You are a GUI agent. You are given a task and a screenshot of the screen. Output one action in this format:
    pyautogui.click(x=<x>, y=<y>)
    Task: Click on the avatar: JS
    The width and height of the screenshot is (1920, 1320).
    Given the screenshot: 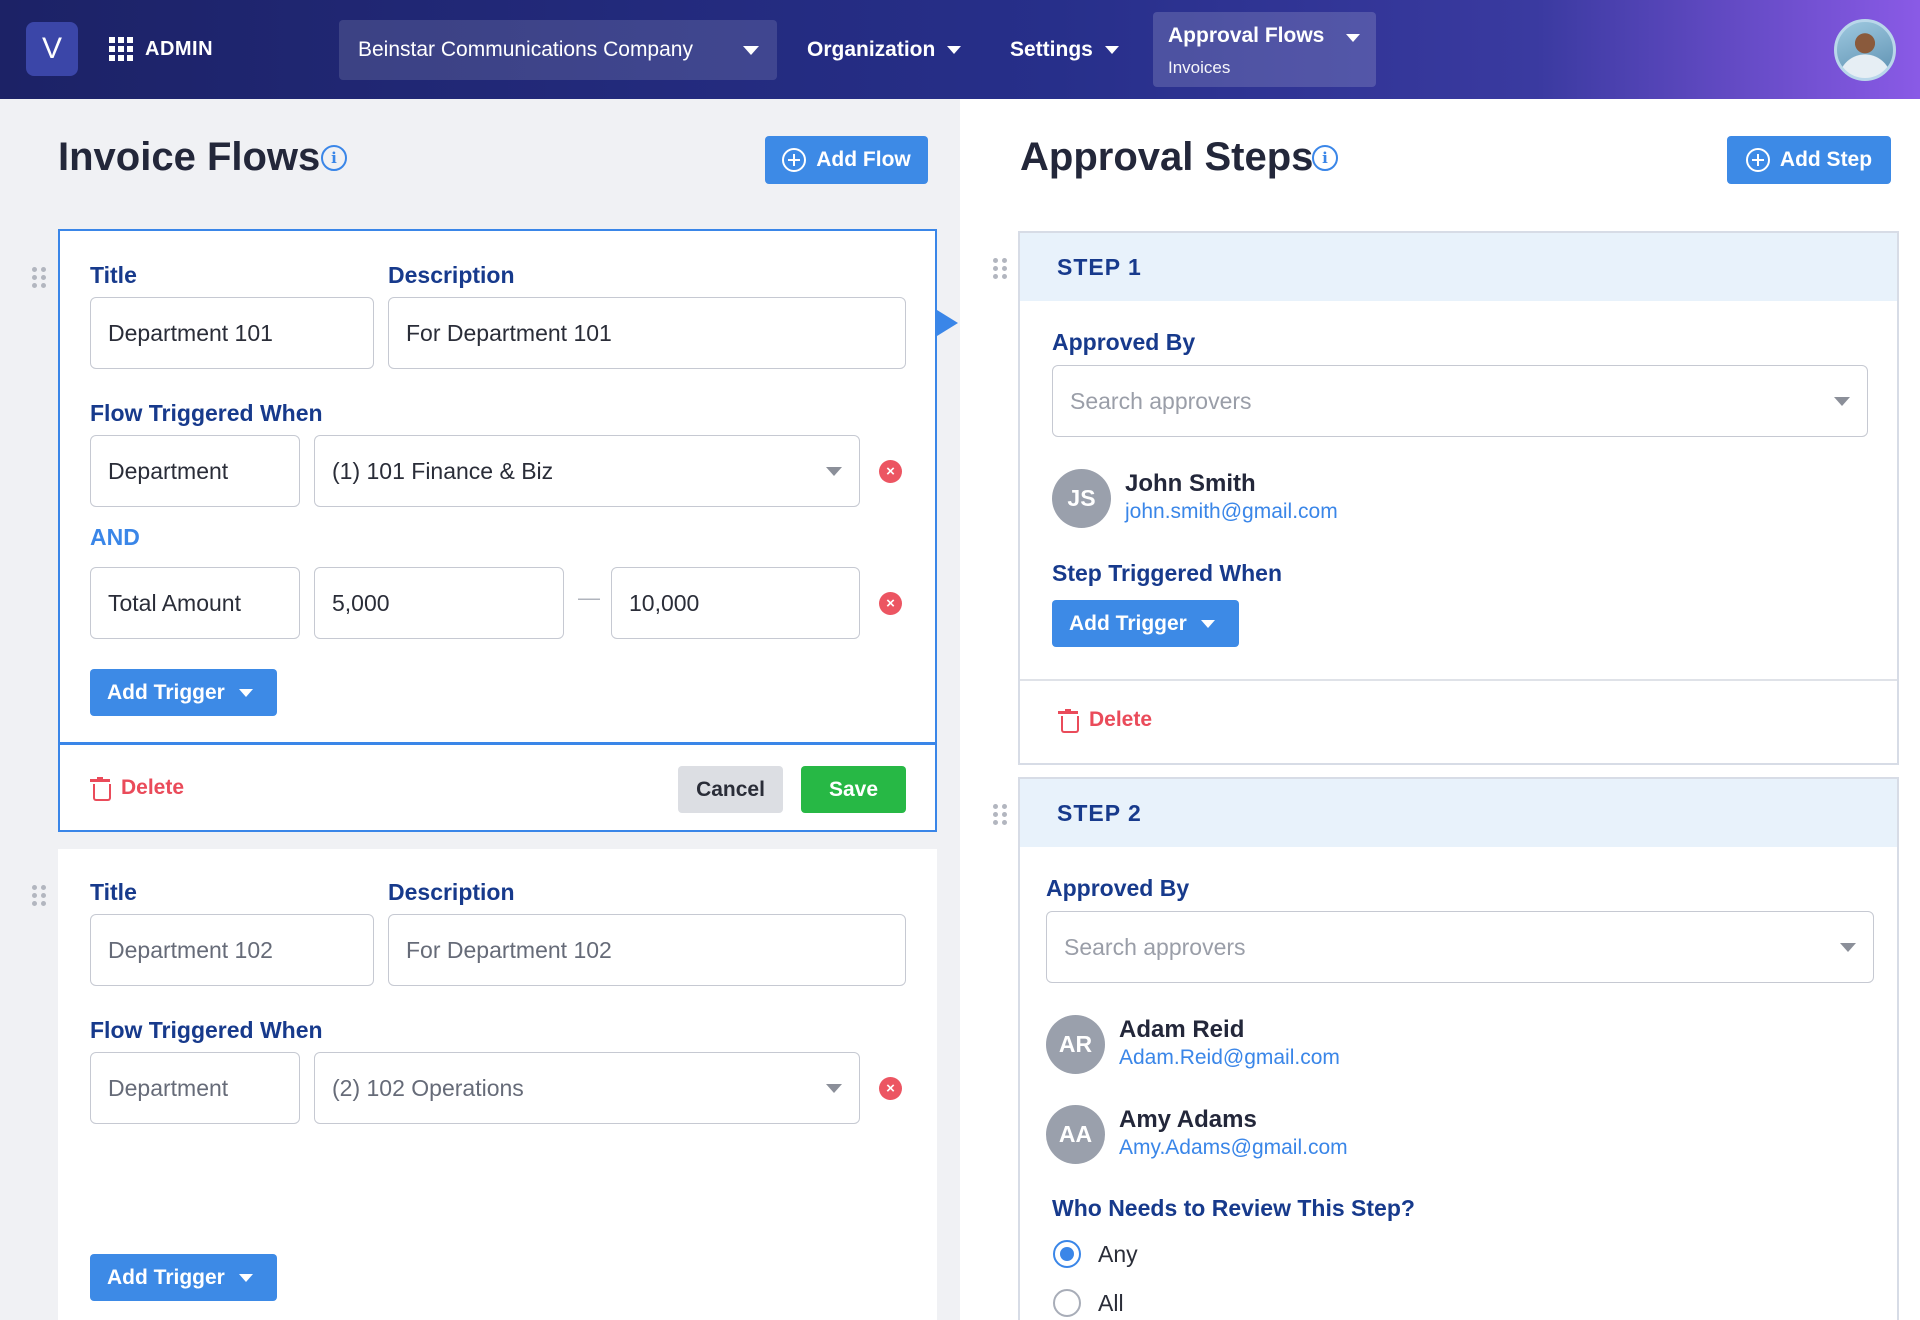 What is the action you would take?
    pyautogui.click(x=1081, y=498)
    